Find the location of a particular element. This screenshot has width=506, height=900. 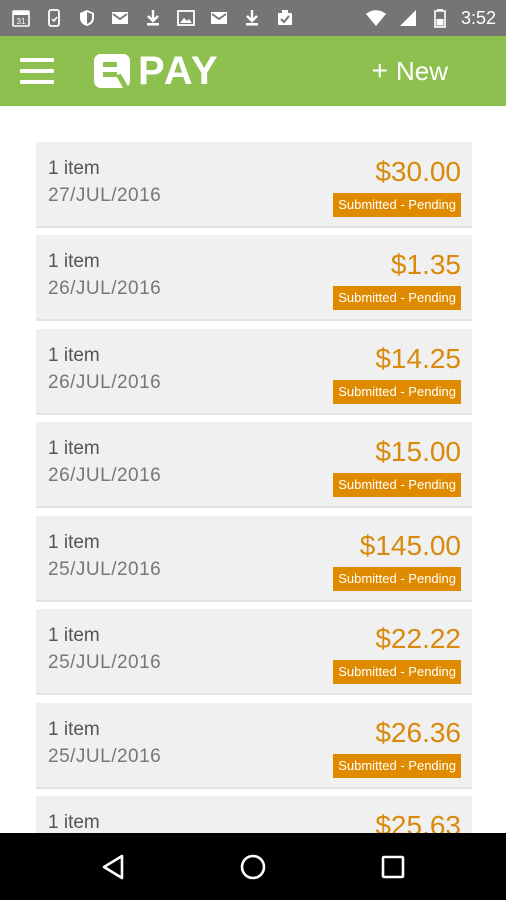

plus-icon: + is located at coordinates (379, 70).